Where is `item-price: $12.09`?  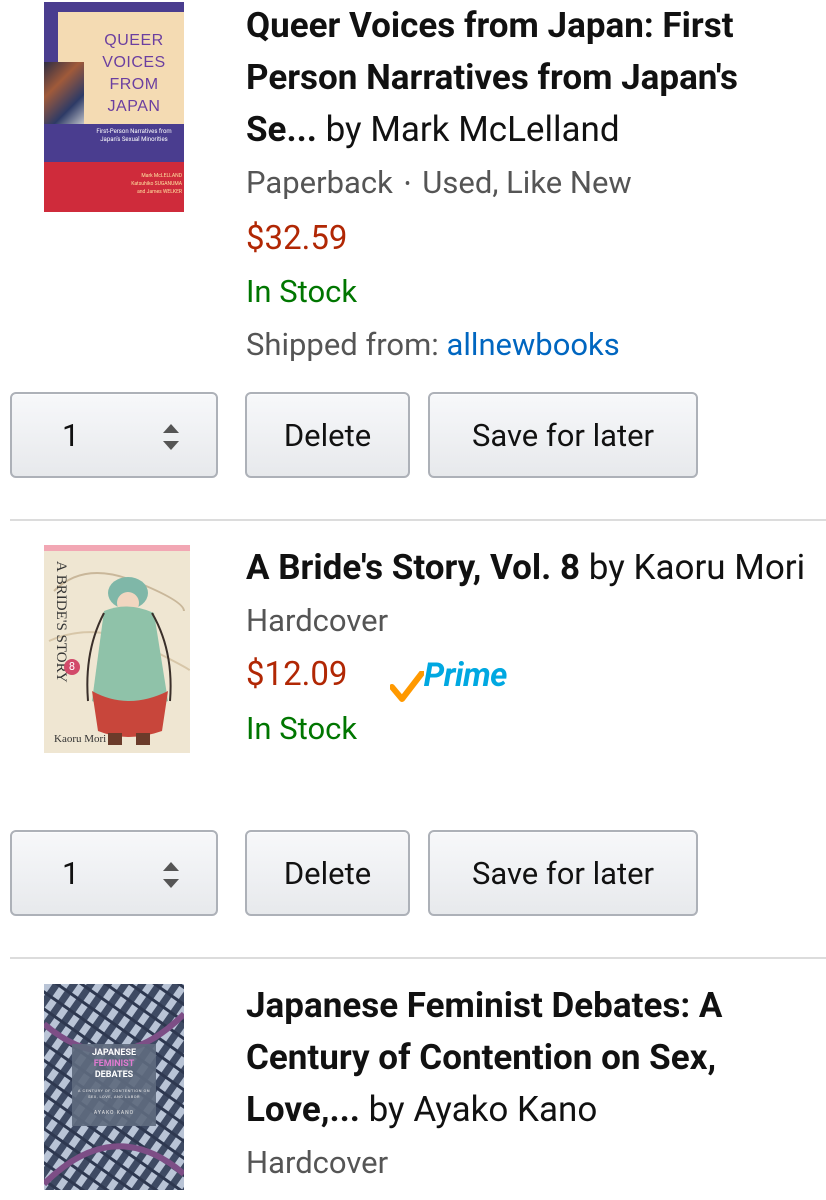 item-price: $12.09 is located at coordinates (297, 674).